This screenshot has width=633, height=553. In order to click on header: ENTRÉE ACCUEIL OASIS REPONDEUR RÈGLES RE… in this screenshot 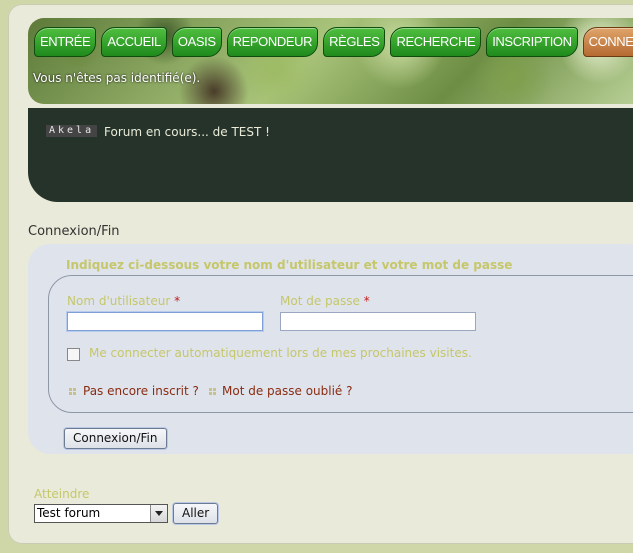, I will do `click(330, 61)`.